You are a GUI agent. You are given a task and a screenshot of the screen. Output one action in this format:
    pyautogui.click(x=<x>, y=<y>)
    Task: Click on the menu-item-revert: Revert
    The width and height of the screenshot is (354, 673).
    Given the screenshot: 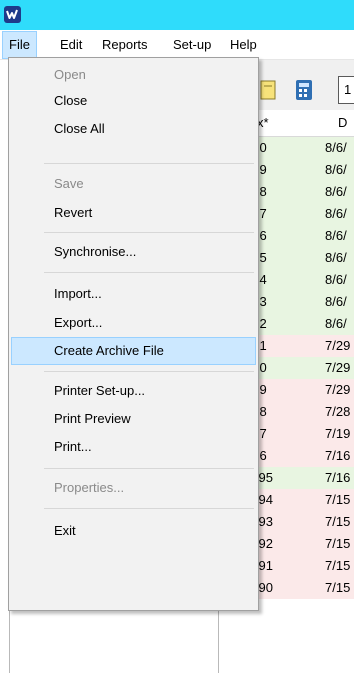 What is the action you would take?
    pyautogui.click(x=133, y=213)
    